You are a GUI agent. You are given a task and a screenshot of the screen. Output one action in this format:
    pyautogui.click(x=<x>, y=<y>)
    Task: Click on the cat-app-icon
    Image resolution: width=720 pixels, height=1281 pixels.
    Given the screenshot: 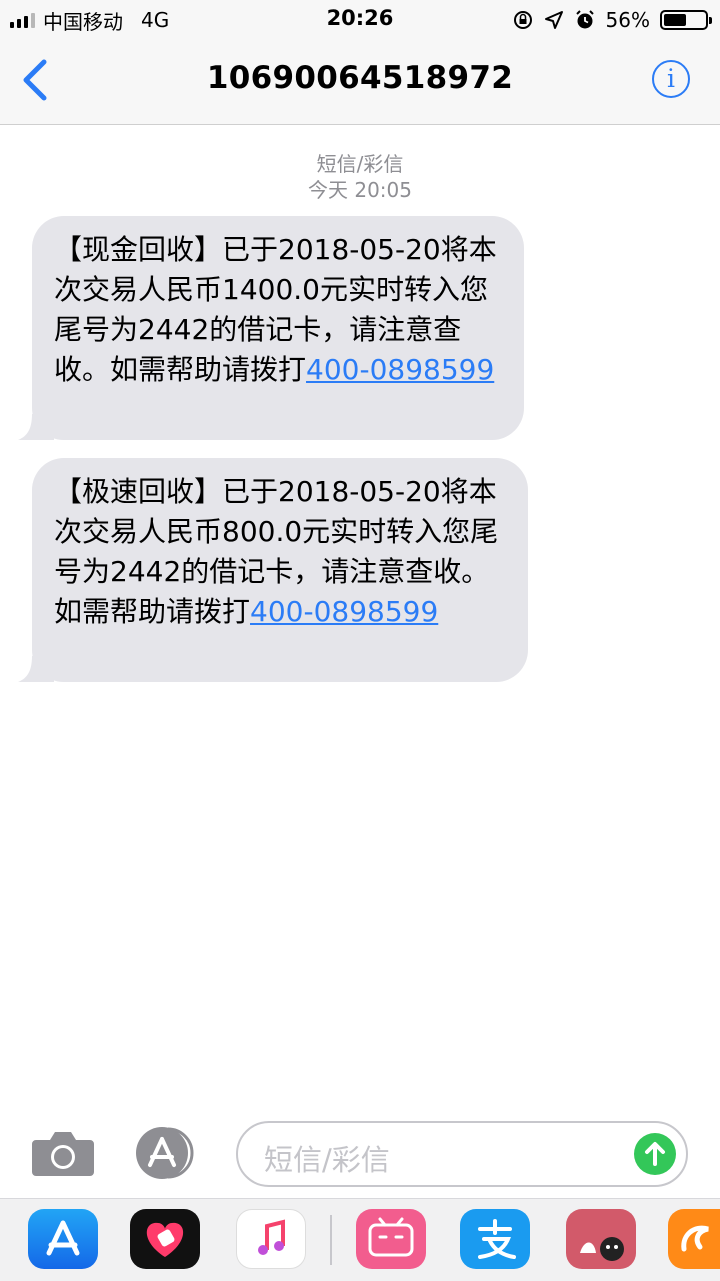 What is the action you would take?
    pyautogui.click(x=601, y=1239)
    